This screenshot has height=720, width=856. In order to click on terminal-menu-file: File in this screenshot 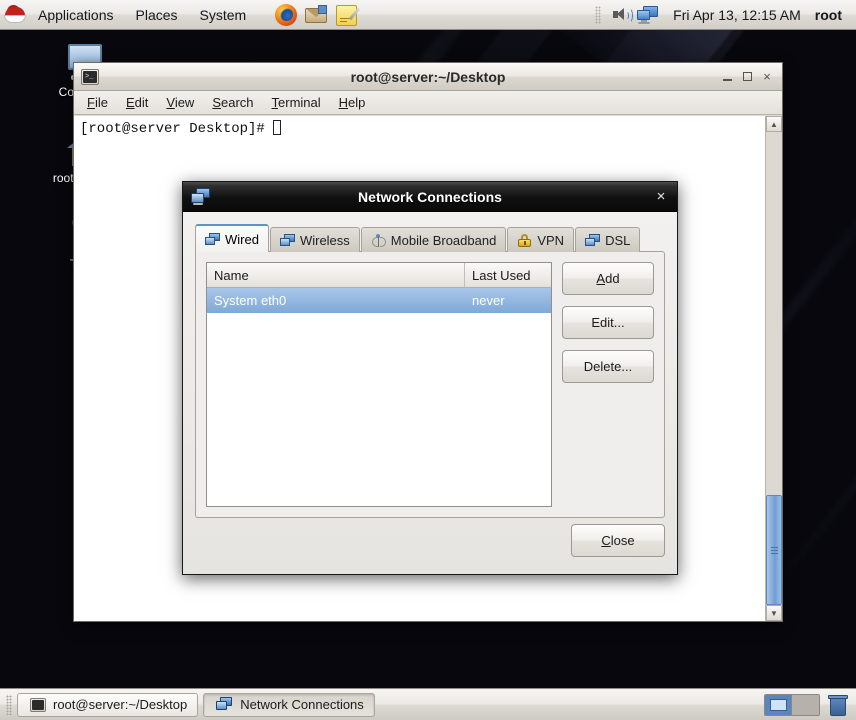, I will do `click(97, 102)`.